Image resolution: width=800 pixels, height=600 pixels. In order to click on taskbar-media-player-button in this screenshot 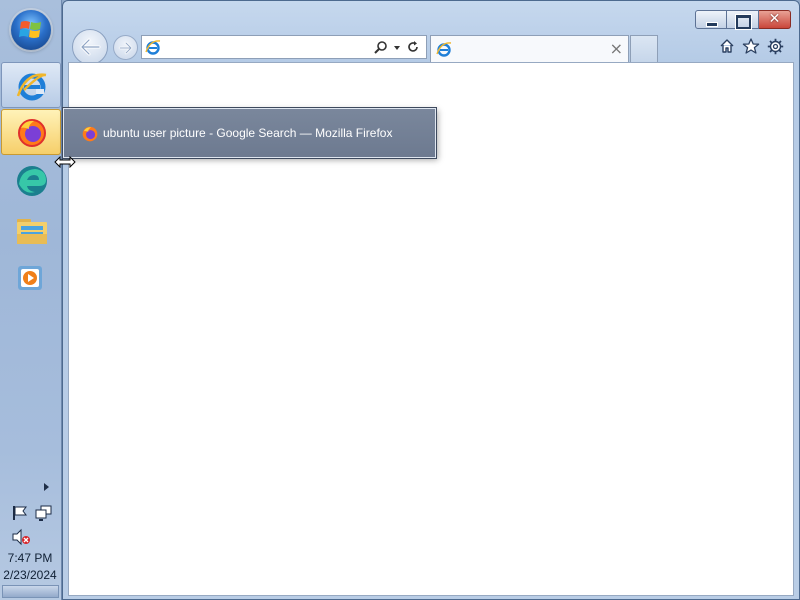, I will do `click(31, 278)`.